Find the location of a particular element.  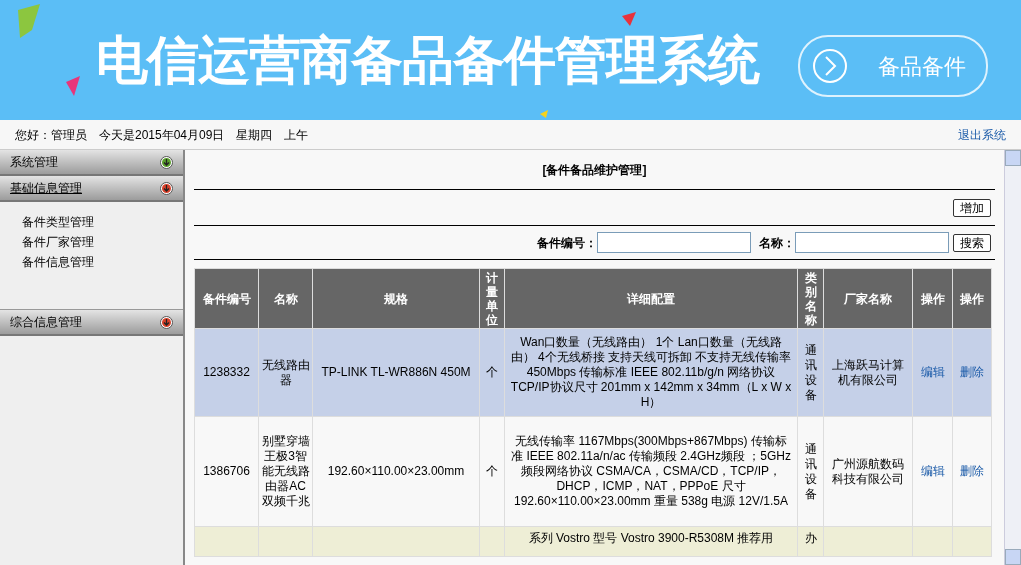

search-button: 搜索 is located at coordinates (972, 242).